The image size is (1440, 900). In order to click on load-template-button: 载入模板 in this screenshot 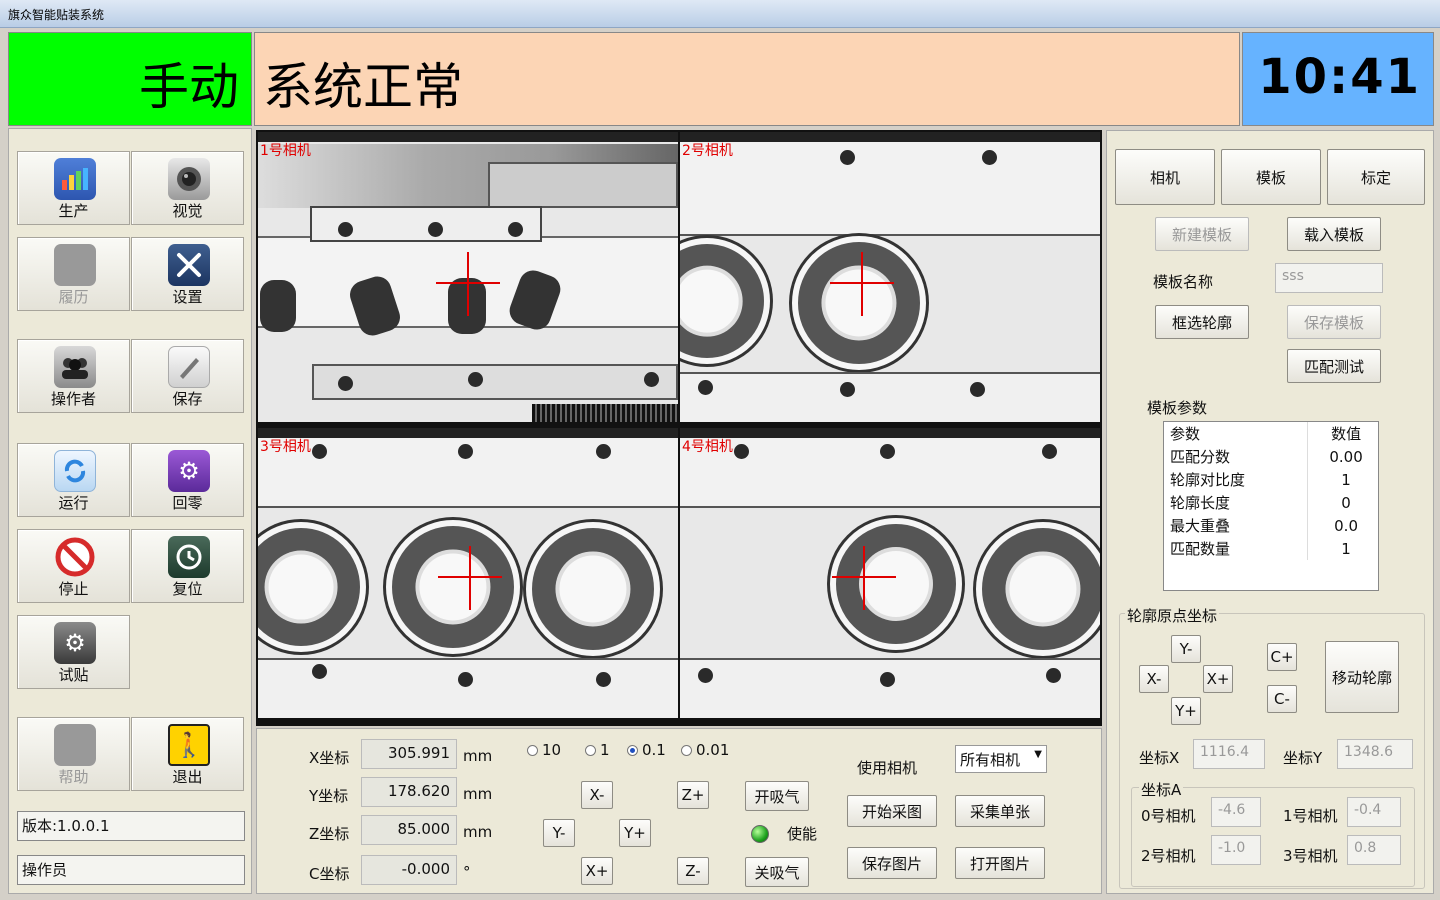, I will do `click(1334, 234)`.